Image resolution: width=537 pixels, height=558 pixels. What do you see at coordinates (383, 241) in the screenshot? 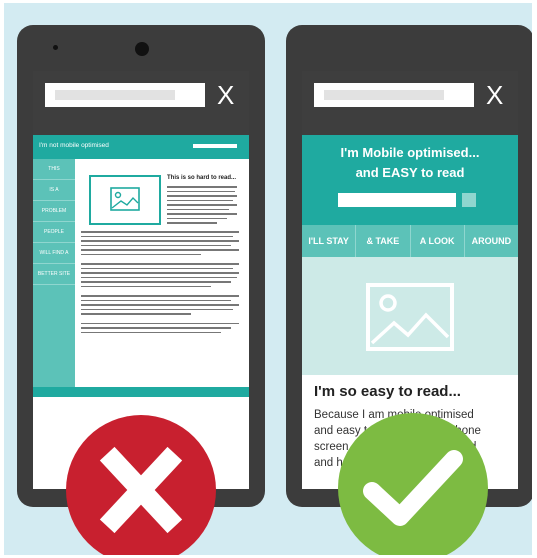
I see `right-nav-item: & TAKE` at bounding box center [383, 241].